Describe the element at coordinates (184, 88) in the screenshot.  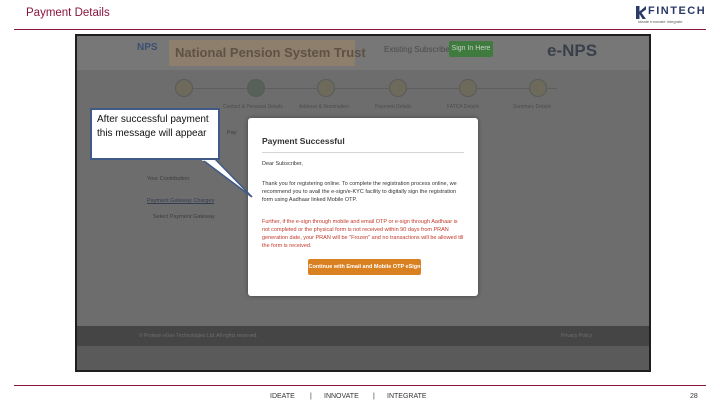
I see `step-personal-icon` at that location.